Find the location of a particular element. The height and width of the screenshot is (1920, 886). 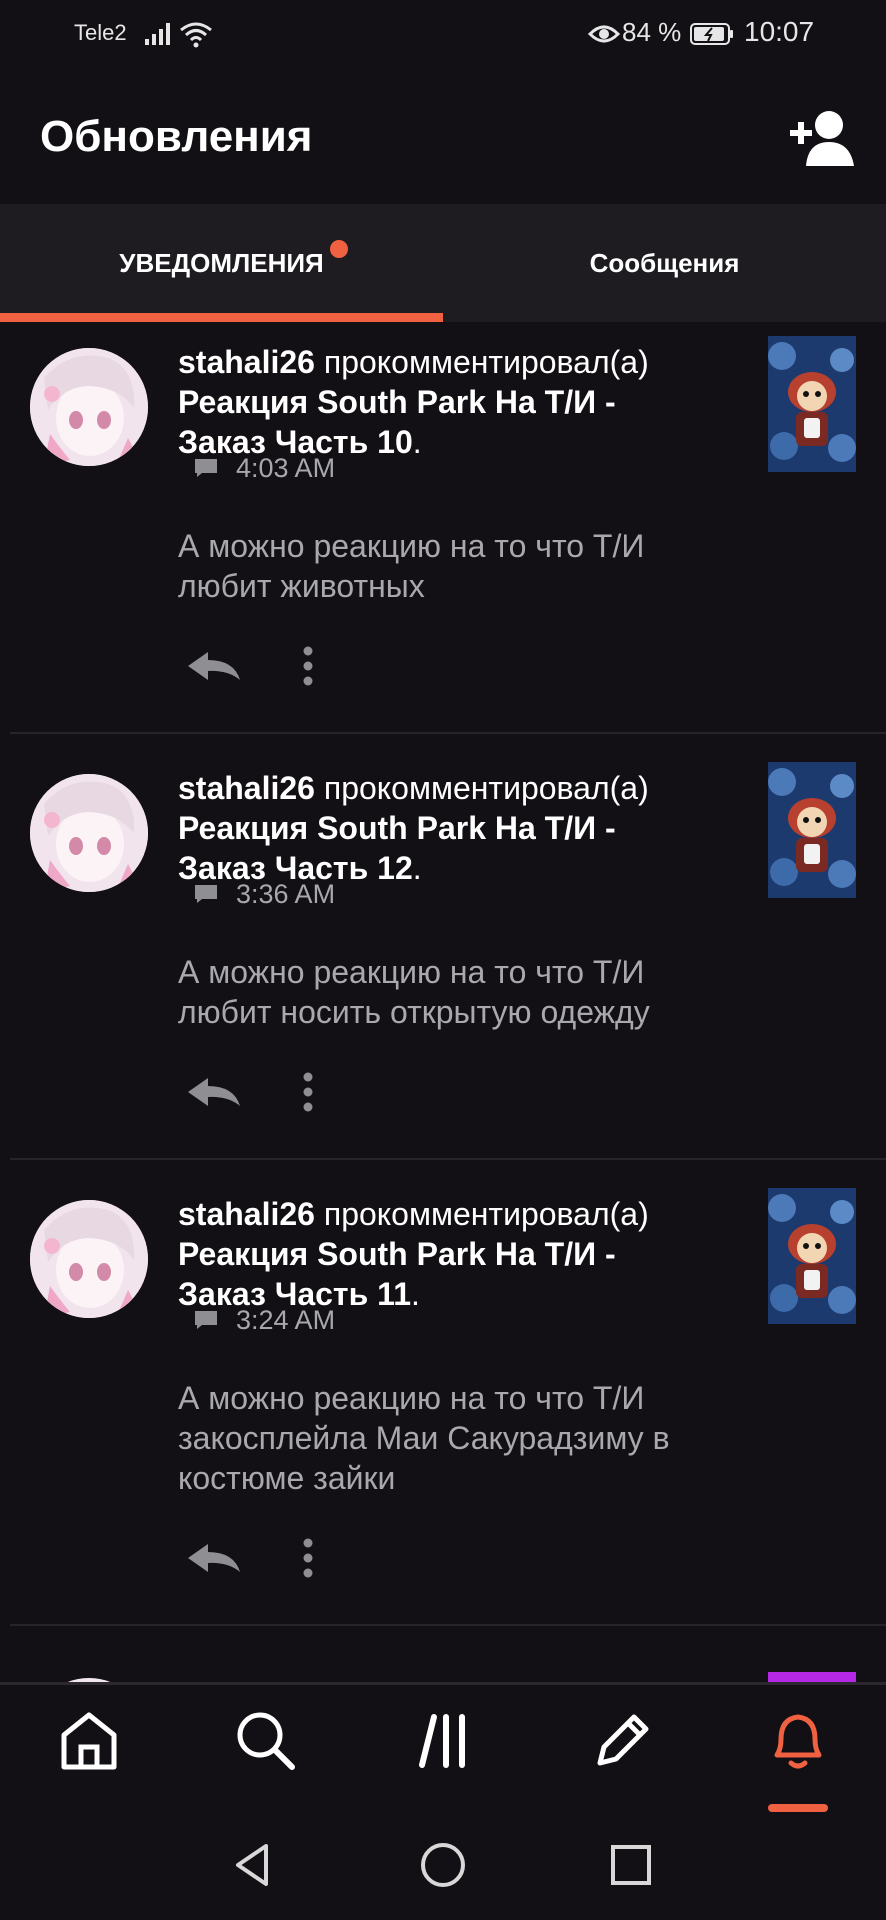

clock: 10:07 is located at coordinates (779, 31).